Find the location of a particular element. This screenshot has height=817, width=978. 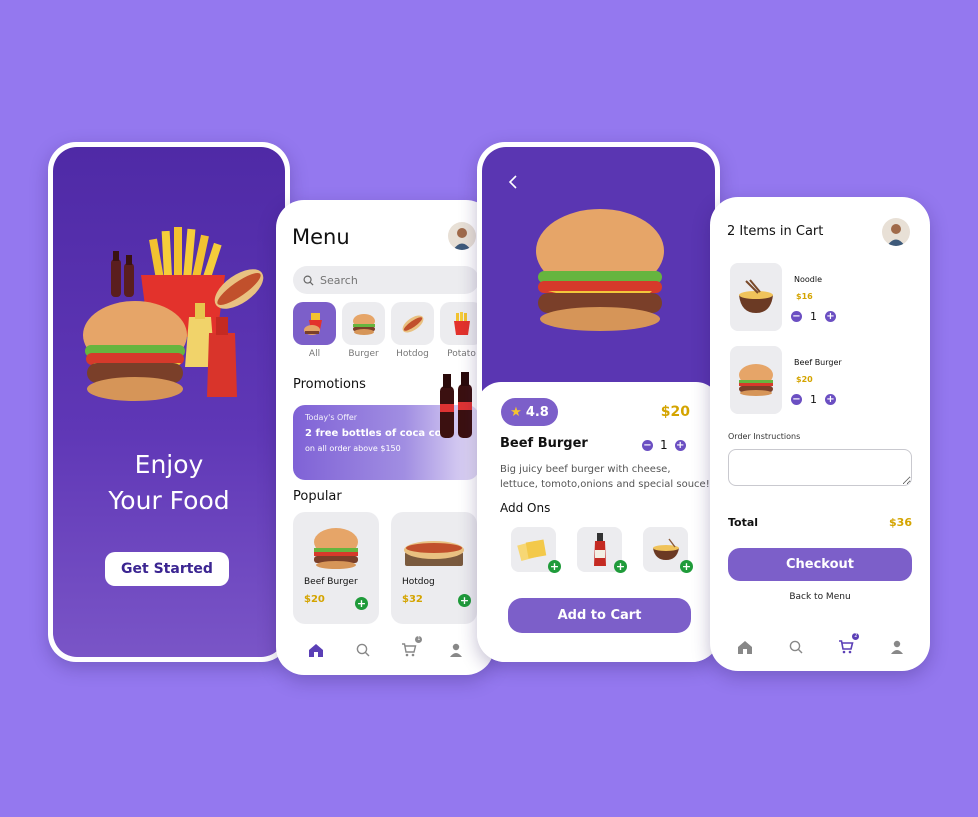

category-label: Hotdog is located at coordinates (412, 354).